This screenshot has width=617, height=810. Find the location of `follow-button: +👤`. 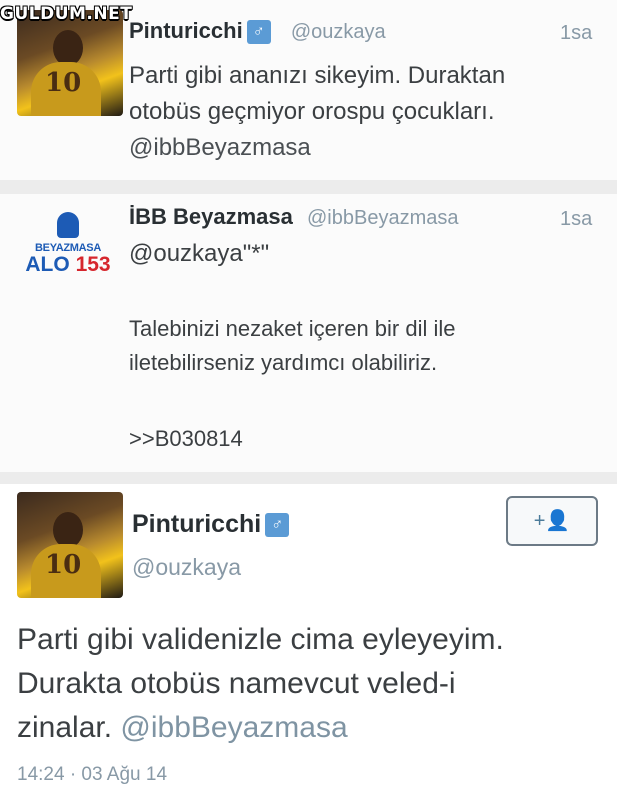

follow-button: +👤 is located at coordinates (552, 521).